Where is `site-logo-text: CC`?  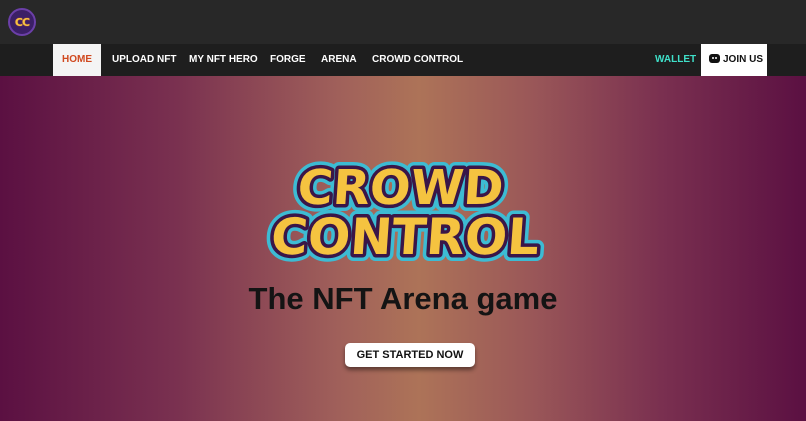
site-logo-text: CC is located at coordinates (22, 22).